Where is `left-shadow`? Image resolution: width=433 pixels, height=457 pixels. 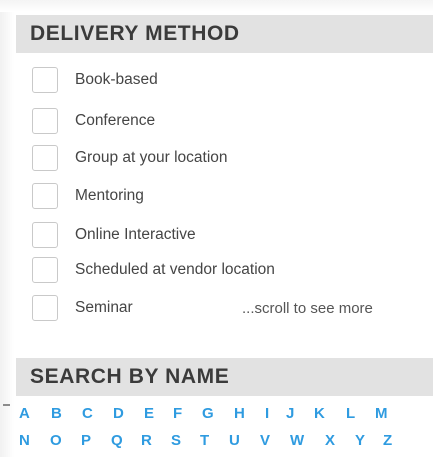 left-shadow is located at coordinates (7, 228).